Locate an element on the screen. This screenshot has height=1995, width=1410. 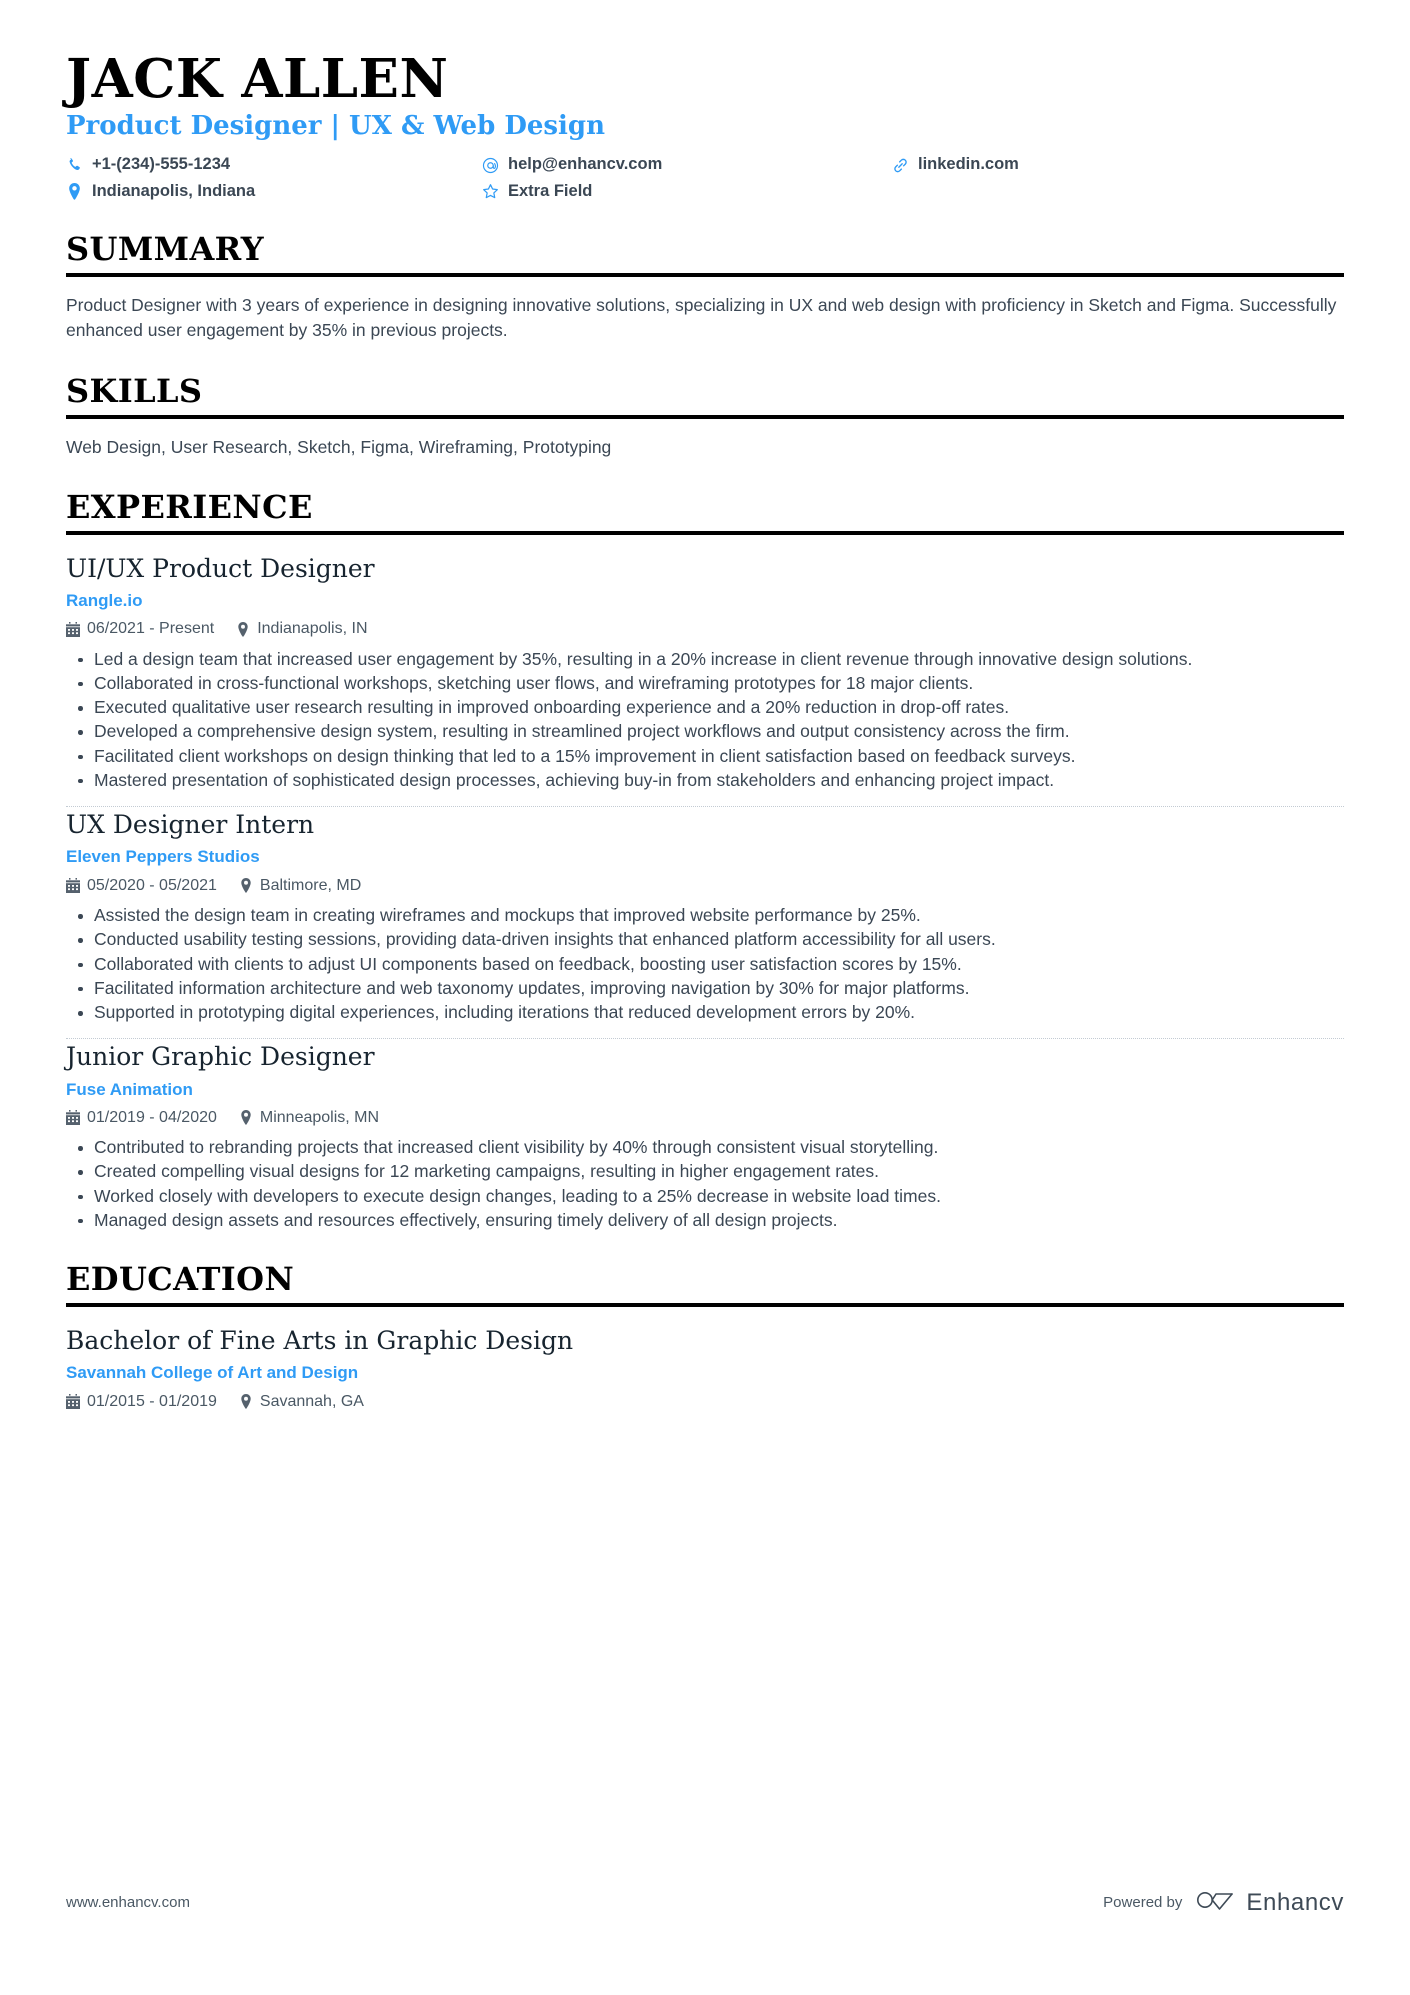
experience-company: Rangle.io is located at coordinates (705, 601).